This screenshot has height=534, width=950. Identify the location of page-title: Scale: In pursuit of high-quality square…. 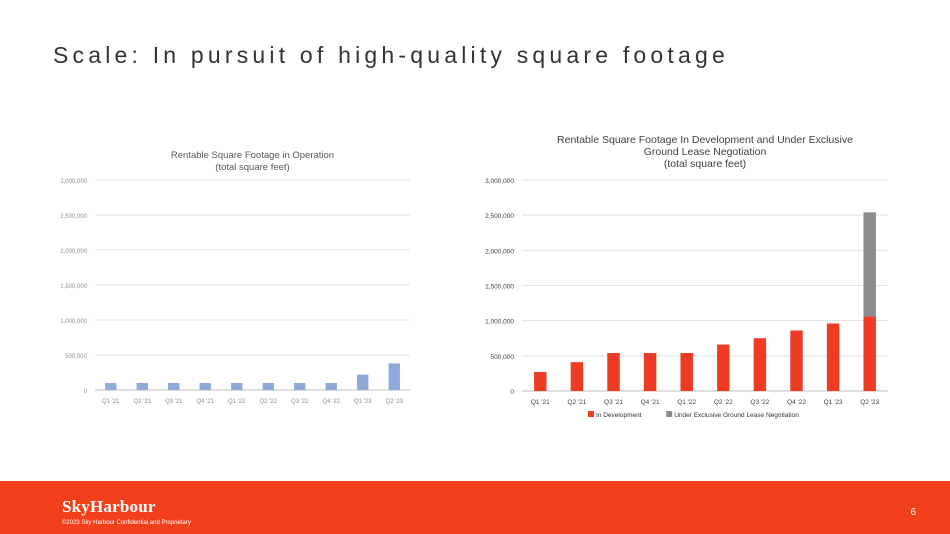
(391, 55).